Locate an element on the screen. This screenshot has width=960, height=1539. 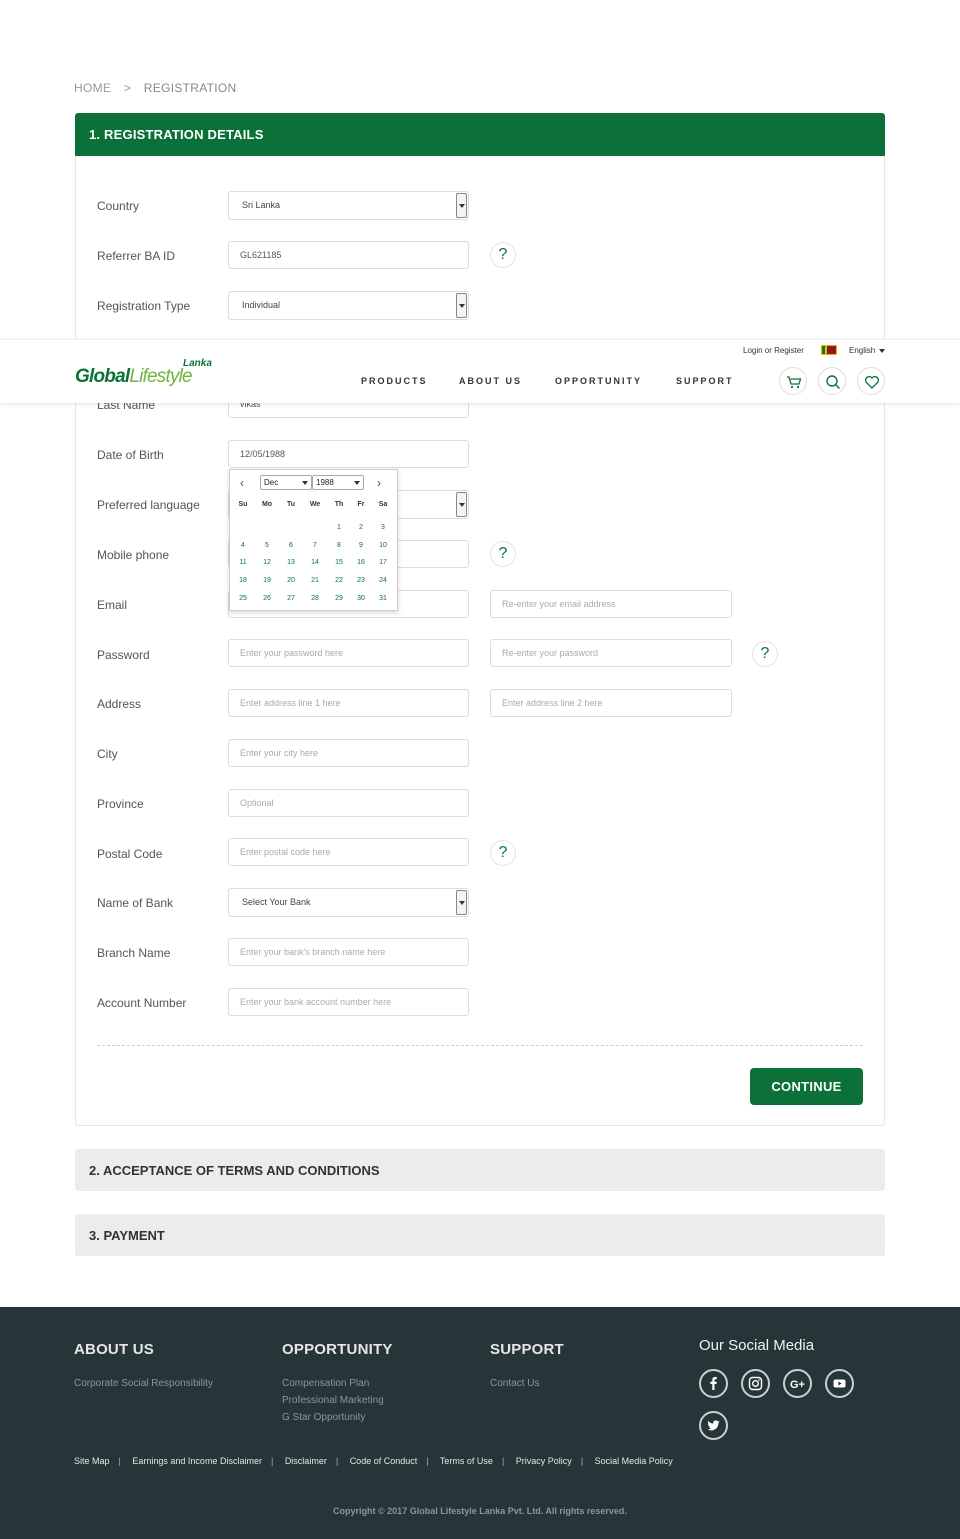
language-value: English is located at coordinates (862, 350).